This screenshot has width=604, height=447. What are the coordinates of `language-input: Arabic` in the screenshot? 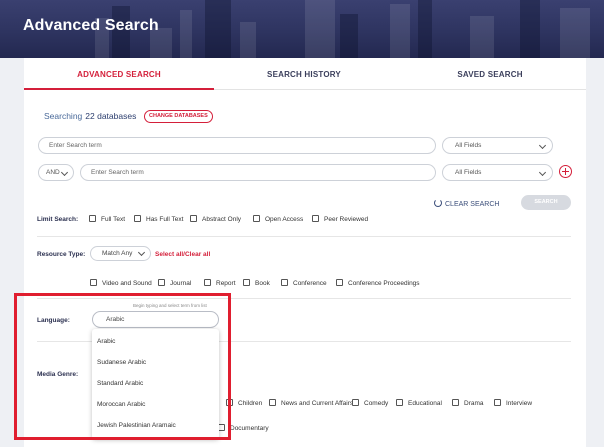 It's located at (155, 319).